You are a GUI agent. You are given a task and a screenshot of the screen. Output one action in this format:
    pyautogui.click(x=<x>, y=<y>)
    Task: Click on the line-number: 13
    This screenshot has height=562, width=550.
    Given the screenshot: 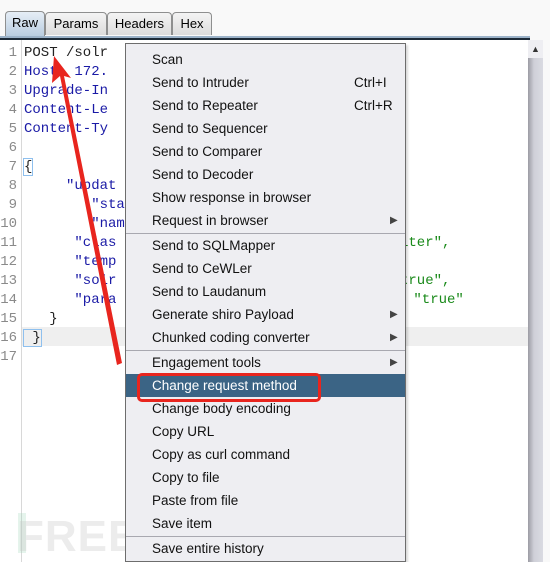 What is the action you would take?
    pyautogui.click(x=8, y=281)
    